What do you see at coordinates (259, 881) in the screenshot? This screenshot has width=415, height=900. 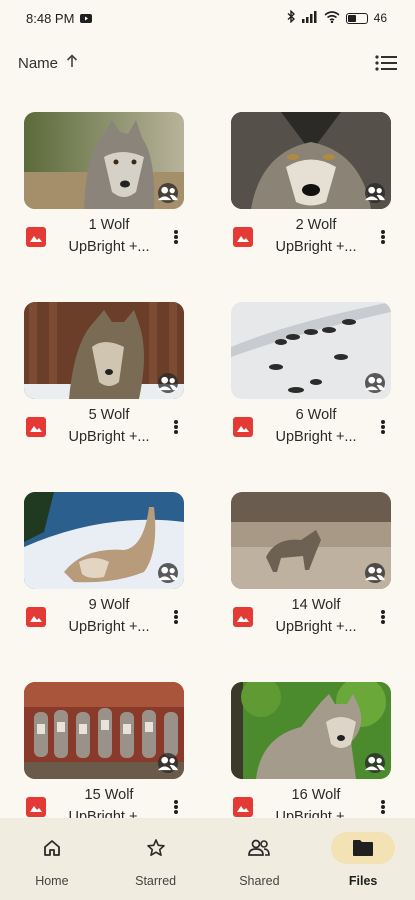 I see `nav-label: Shared` at bounding box center [259, 881].